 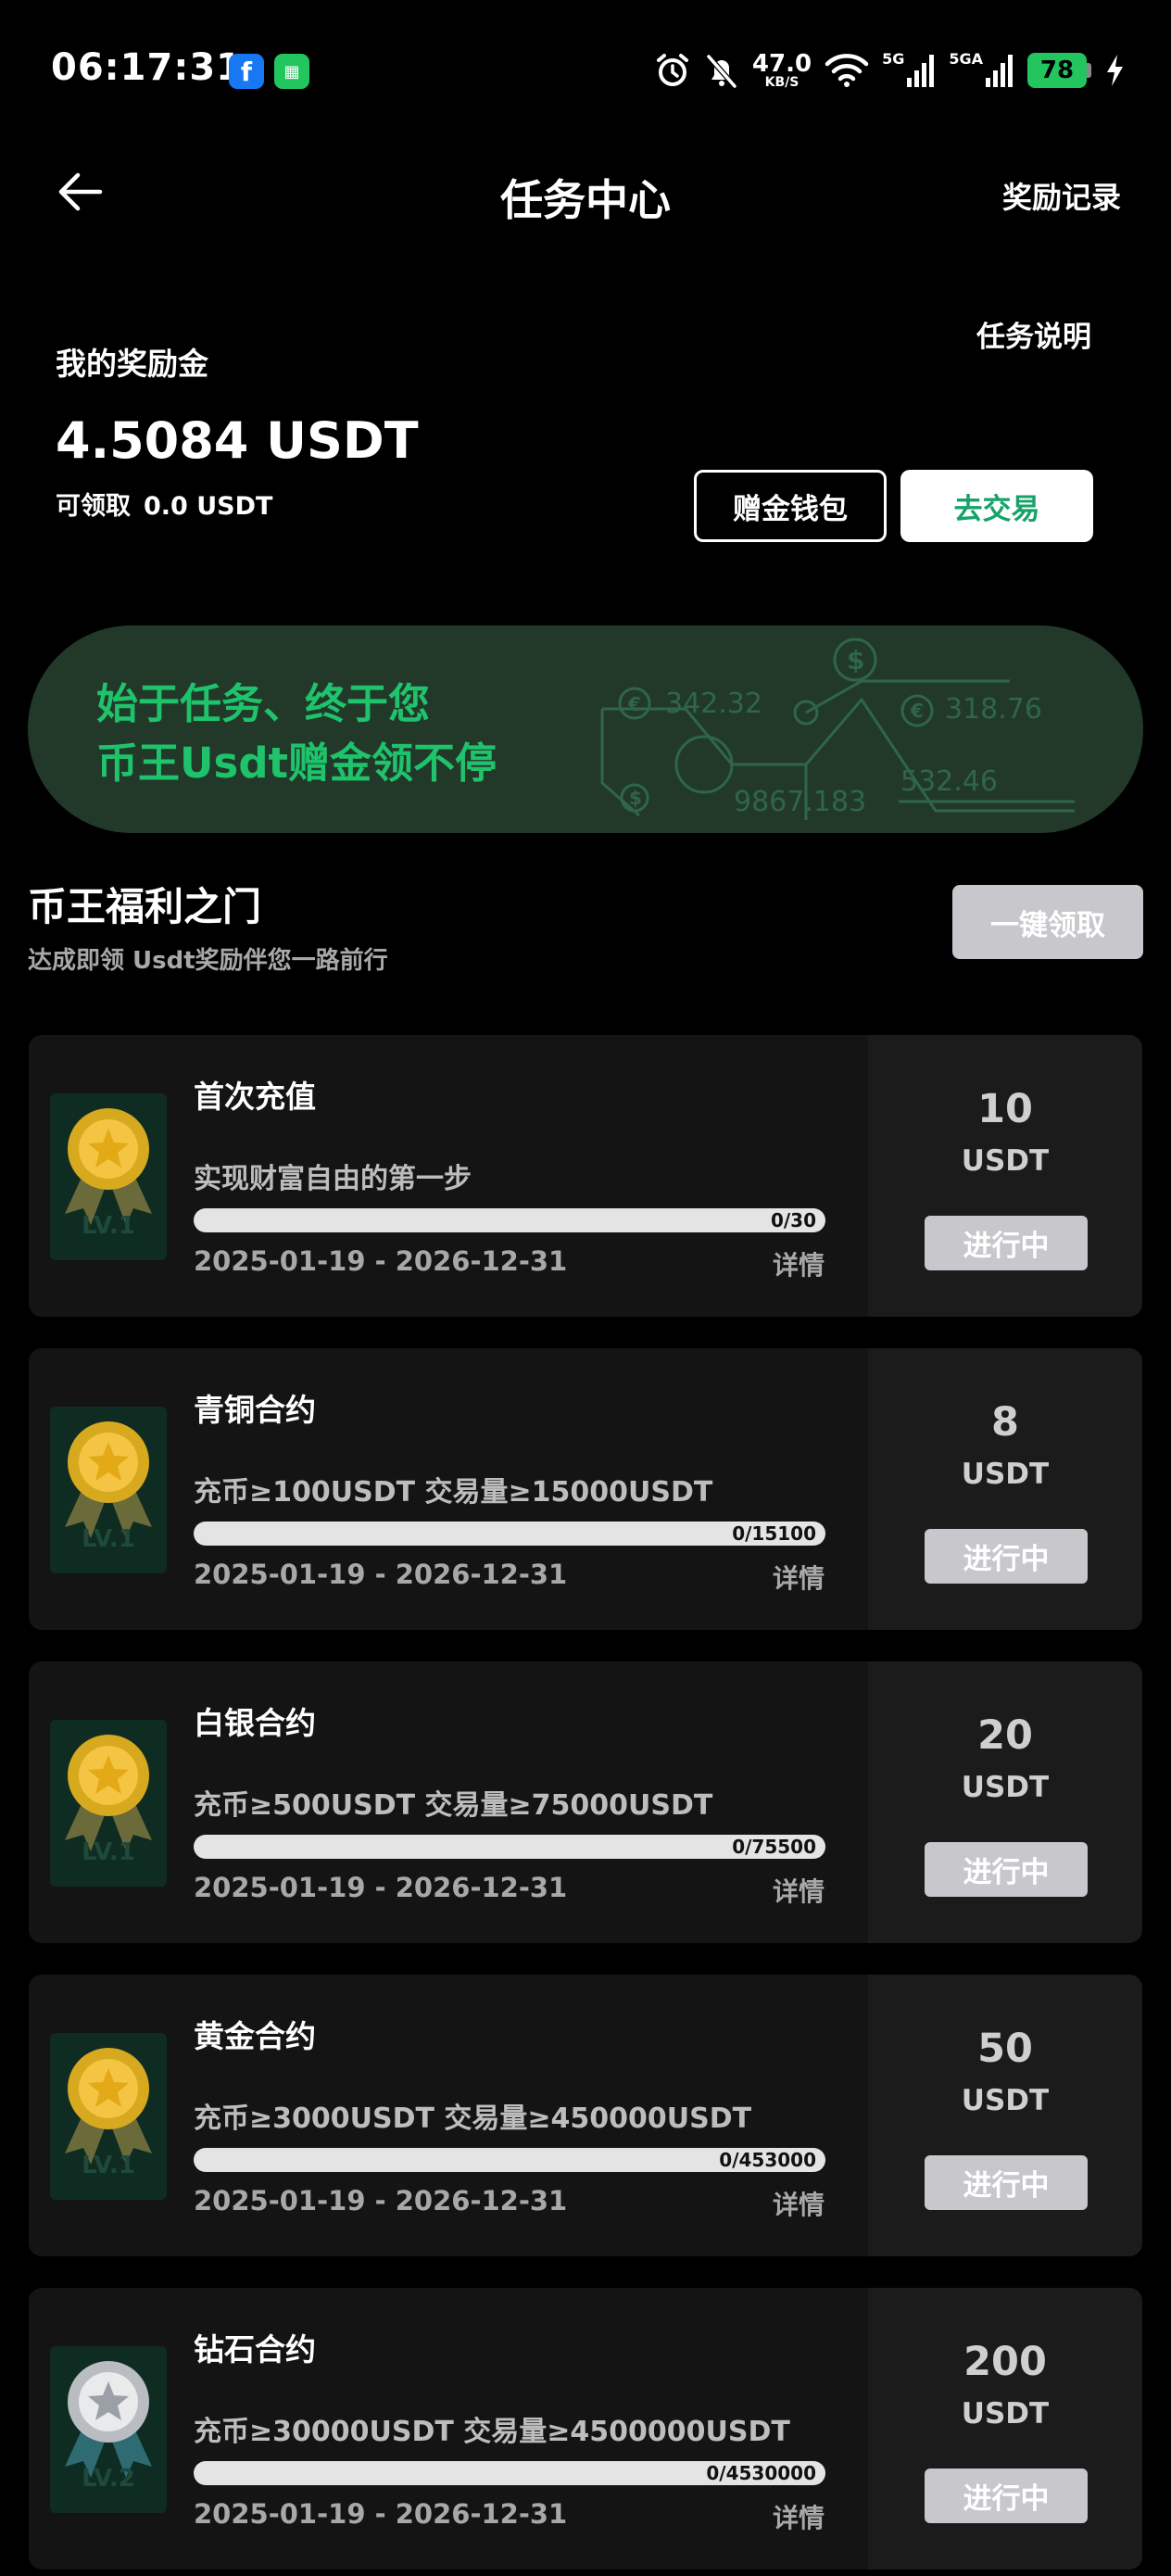 I want to click on banner-headline-2: 币王Usdt赠金领不停, so click(x=297, y=763).